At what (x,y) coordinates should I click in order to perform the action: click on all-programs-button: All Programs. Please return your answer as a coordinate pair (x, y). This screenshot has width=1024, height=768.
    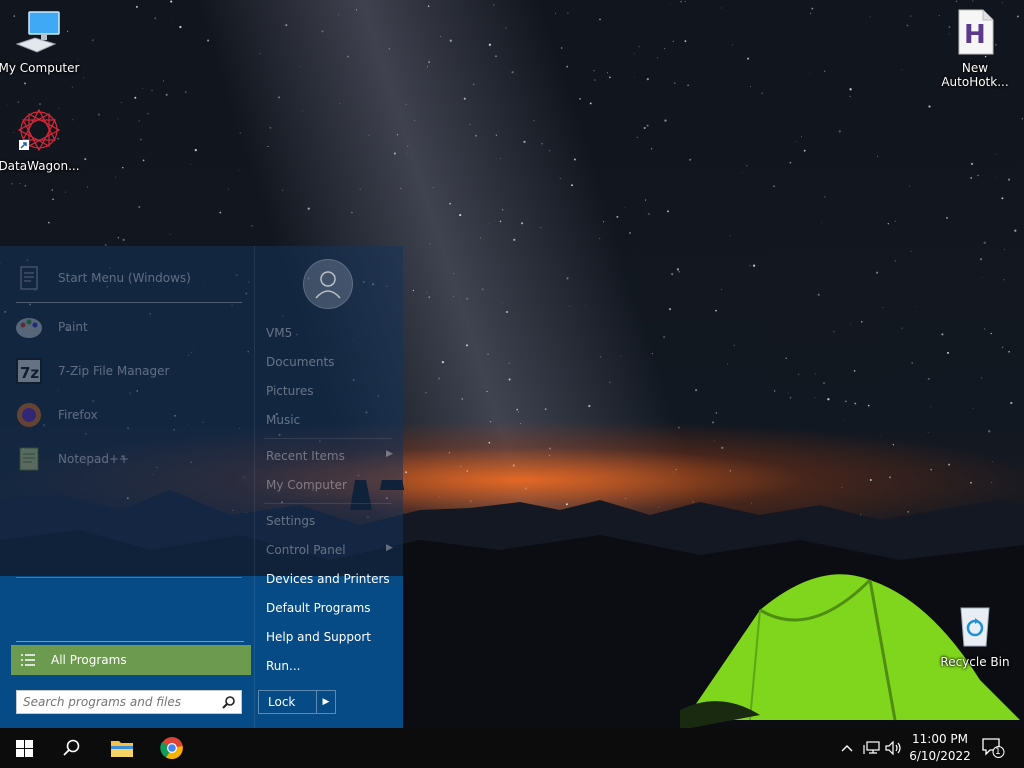
    Looking at the image, I should click on (131, 660).